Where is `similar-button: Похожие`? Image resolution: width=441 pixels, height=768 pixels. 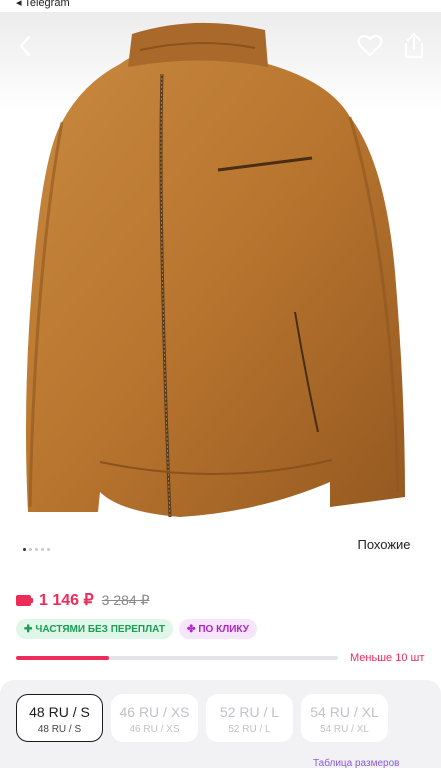 similar-button: Похожие is located at coordinates (384, 544).